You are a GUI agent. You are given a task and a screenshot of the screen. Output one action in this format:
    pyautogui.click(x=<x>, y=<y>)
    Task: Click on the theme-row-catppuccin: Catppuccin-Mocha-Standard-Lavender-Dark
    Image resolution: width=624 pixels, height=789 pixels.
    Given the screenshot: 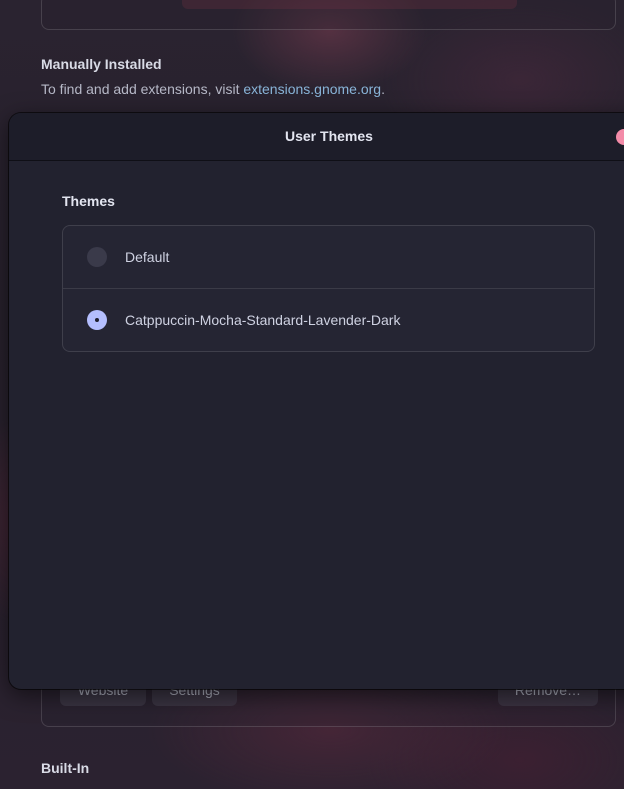 What is the action you would take?
    pyautogui.click(x=328, y=320)
    